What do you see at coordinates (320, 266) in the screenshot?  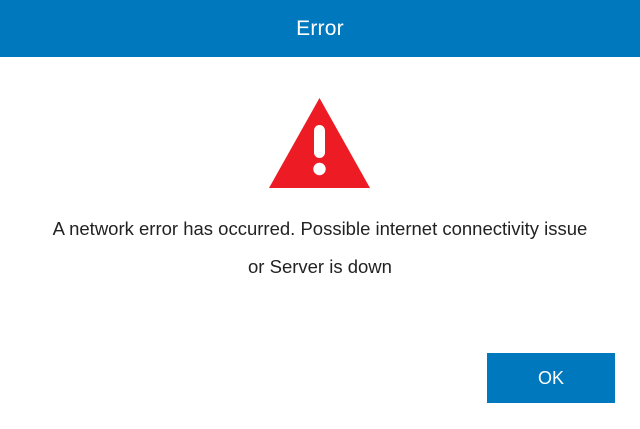 I see `error-message-line-2: or Server is down` at bounding box center [320, 266].